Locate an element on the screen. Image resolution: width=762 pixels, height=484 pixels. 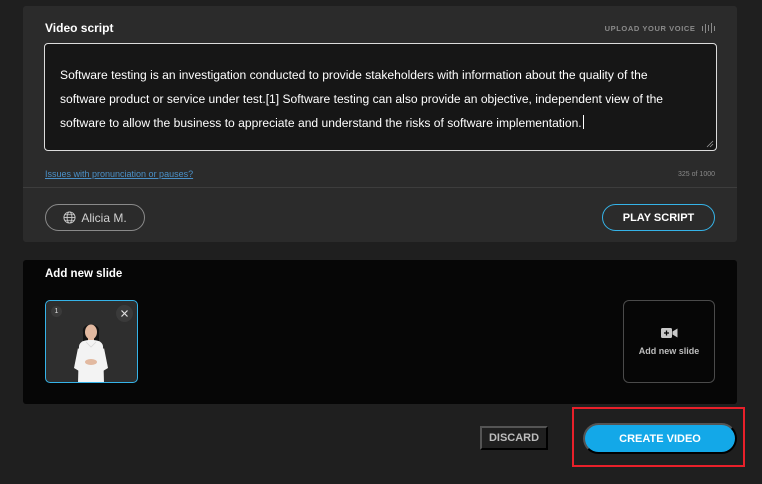
upload-voice-label: UPLOAD YOUR VOICE is located at coordinates (650, 28).